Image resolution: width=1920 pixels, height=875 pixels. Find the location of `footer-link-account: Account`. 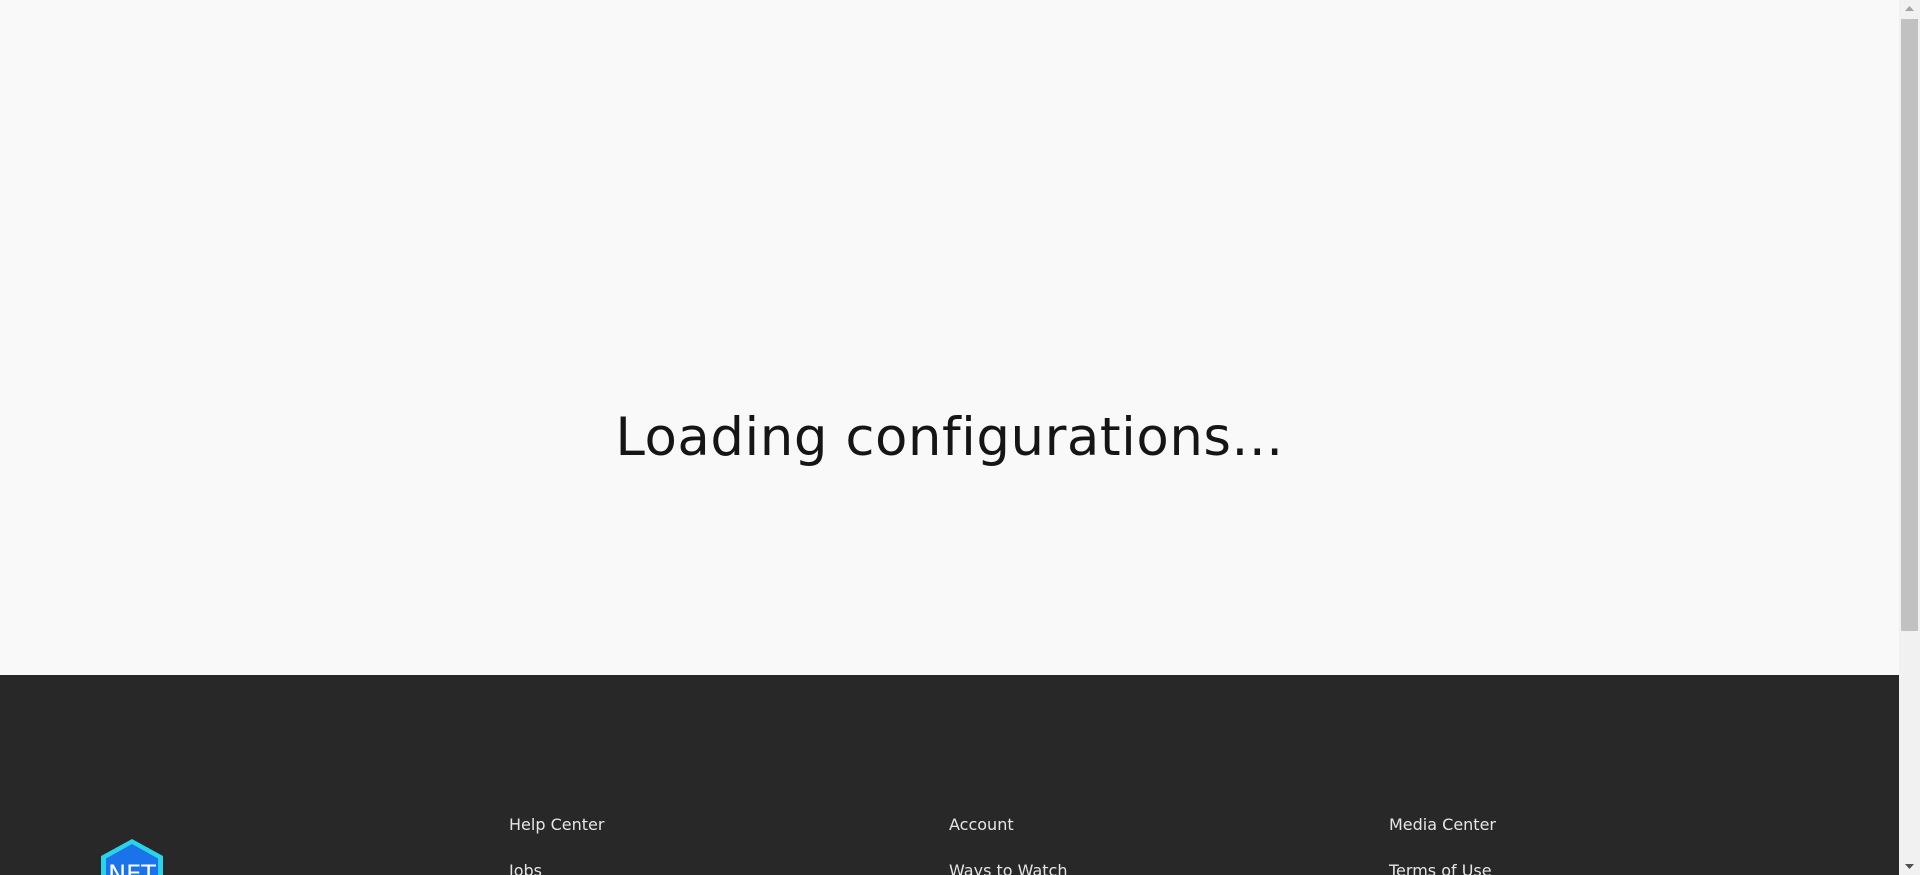

footer-link-account: Account is located at coordinates (1008, 825).